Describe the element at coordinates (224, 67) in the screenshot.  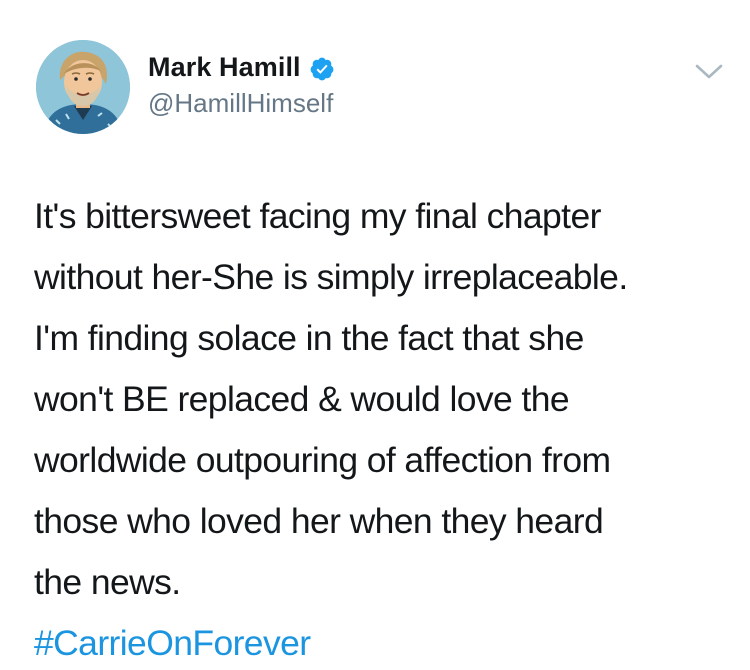
I see `display-name: Mark Hamill` at that location.